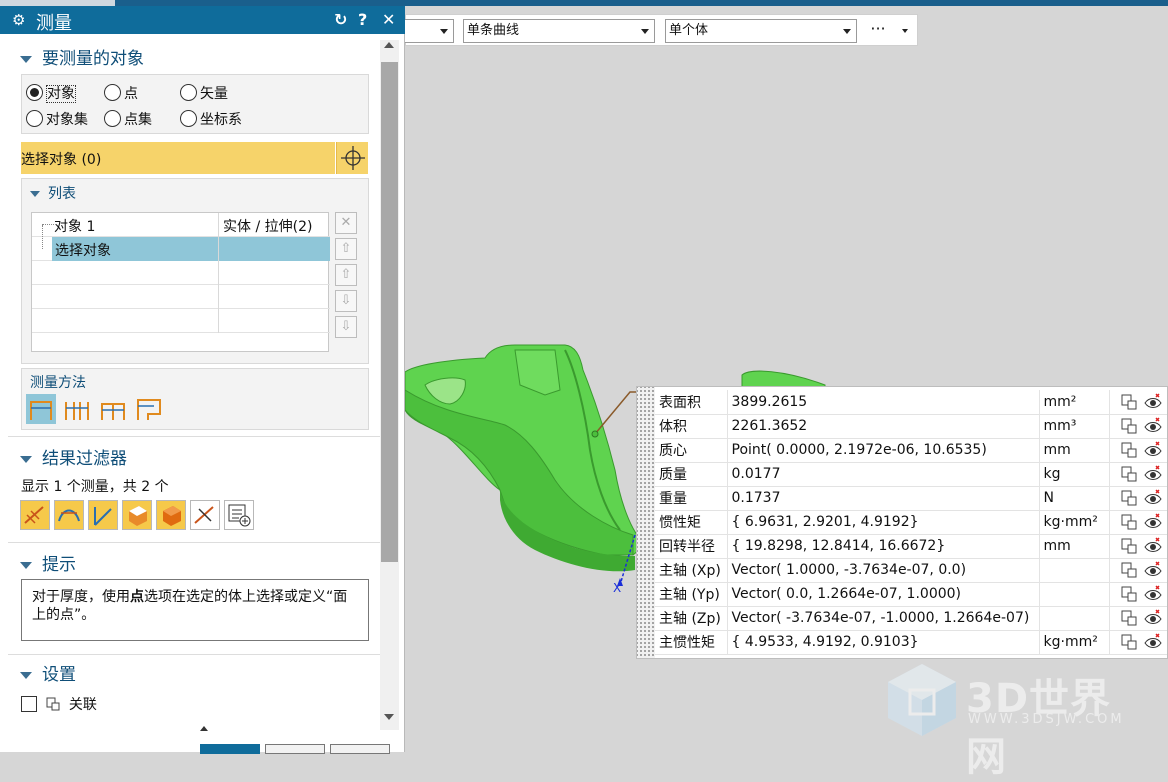 The width and height of the screenshot is (1168, 782). What do you see at coordinates (178, 158) in the screenshot?
I see `select-object-row: 选择对象 (0)` at bounding box center [178, 158].